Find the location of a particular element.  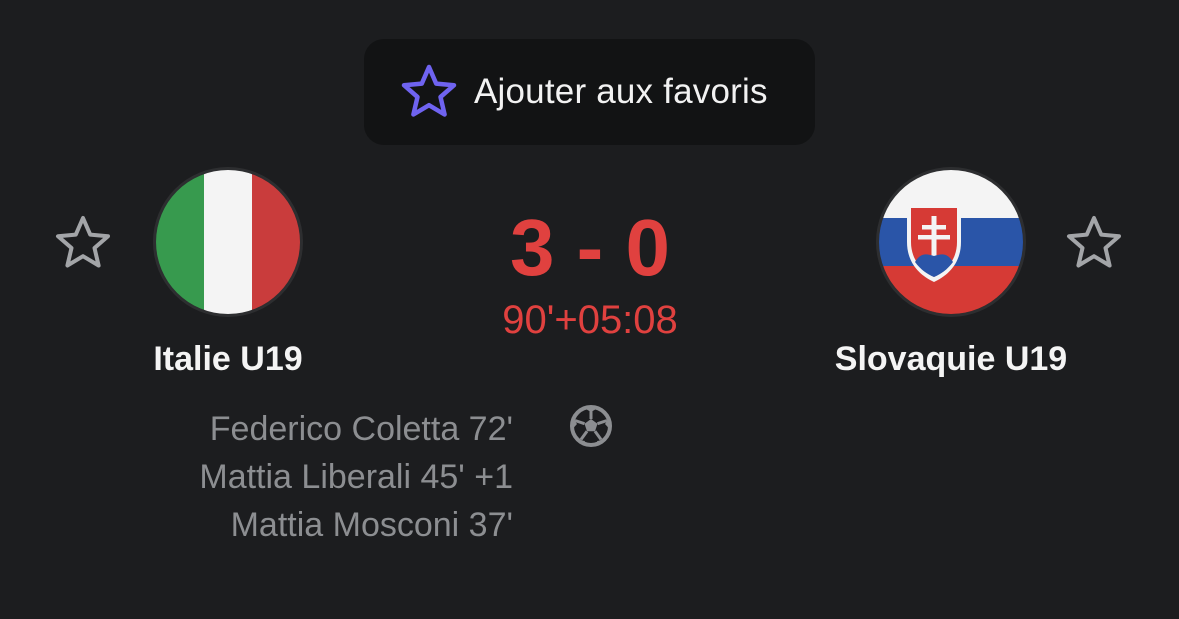

scorer-item: Federico Coletta 72' is located at coordinates (361, 429).